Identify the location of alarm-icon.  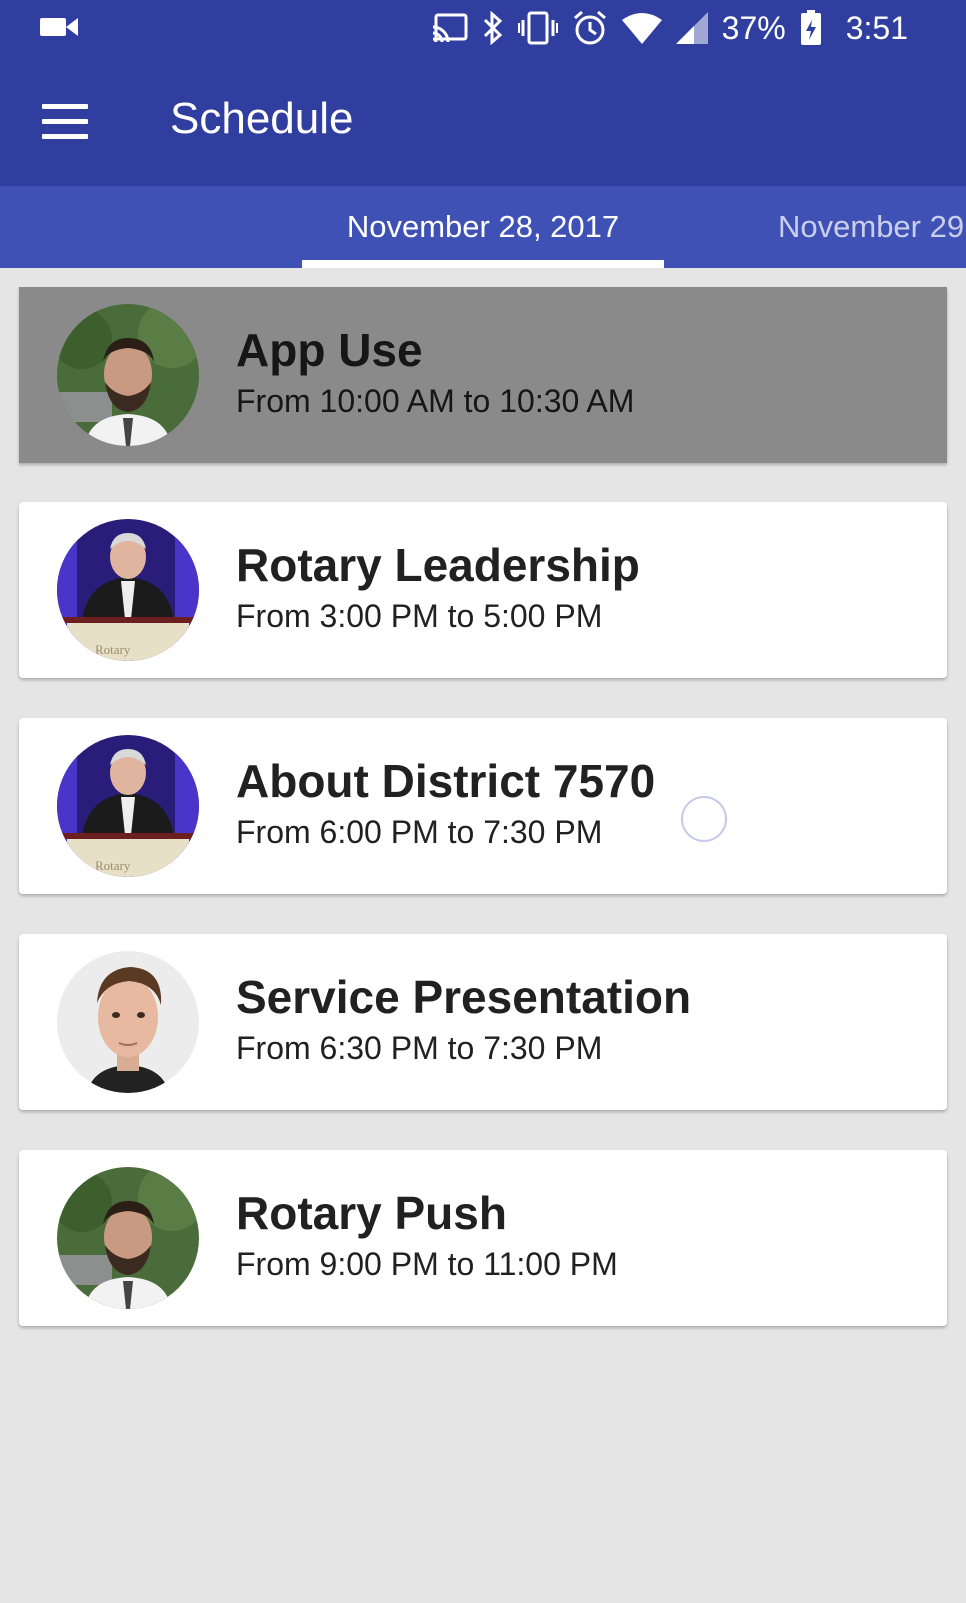
(590, 28).